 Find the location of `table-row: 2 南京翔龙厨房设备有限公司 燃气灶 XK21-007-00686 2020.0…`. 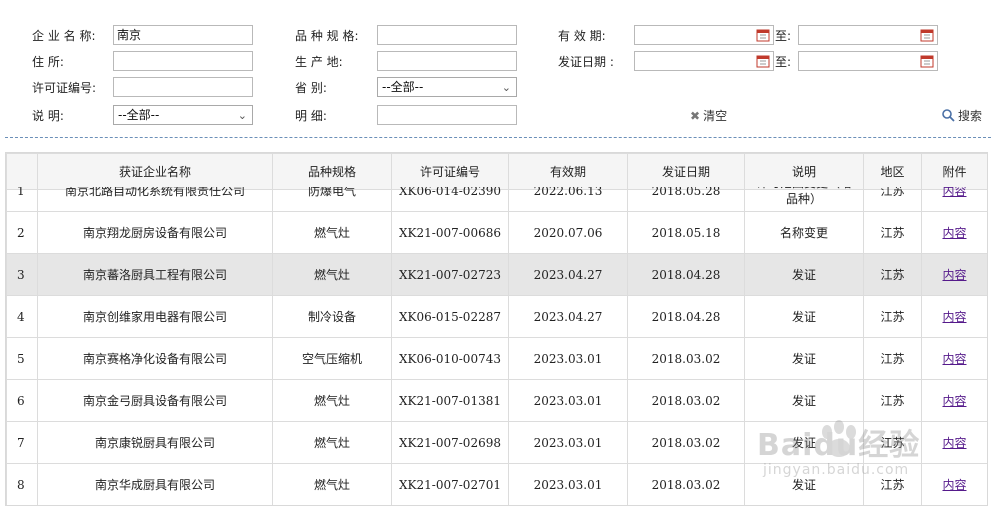

table-row: 2 南京翔龙厨房设备有限公司 燃气灶 XK21-007-00686 2020.0… is located at coordinates (496, 232).